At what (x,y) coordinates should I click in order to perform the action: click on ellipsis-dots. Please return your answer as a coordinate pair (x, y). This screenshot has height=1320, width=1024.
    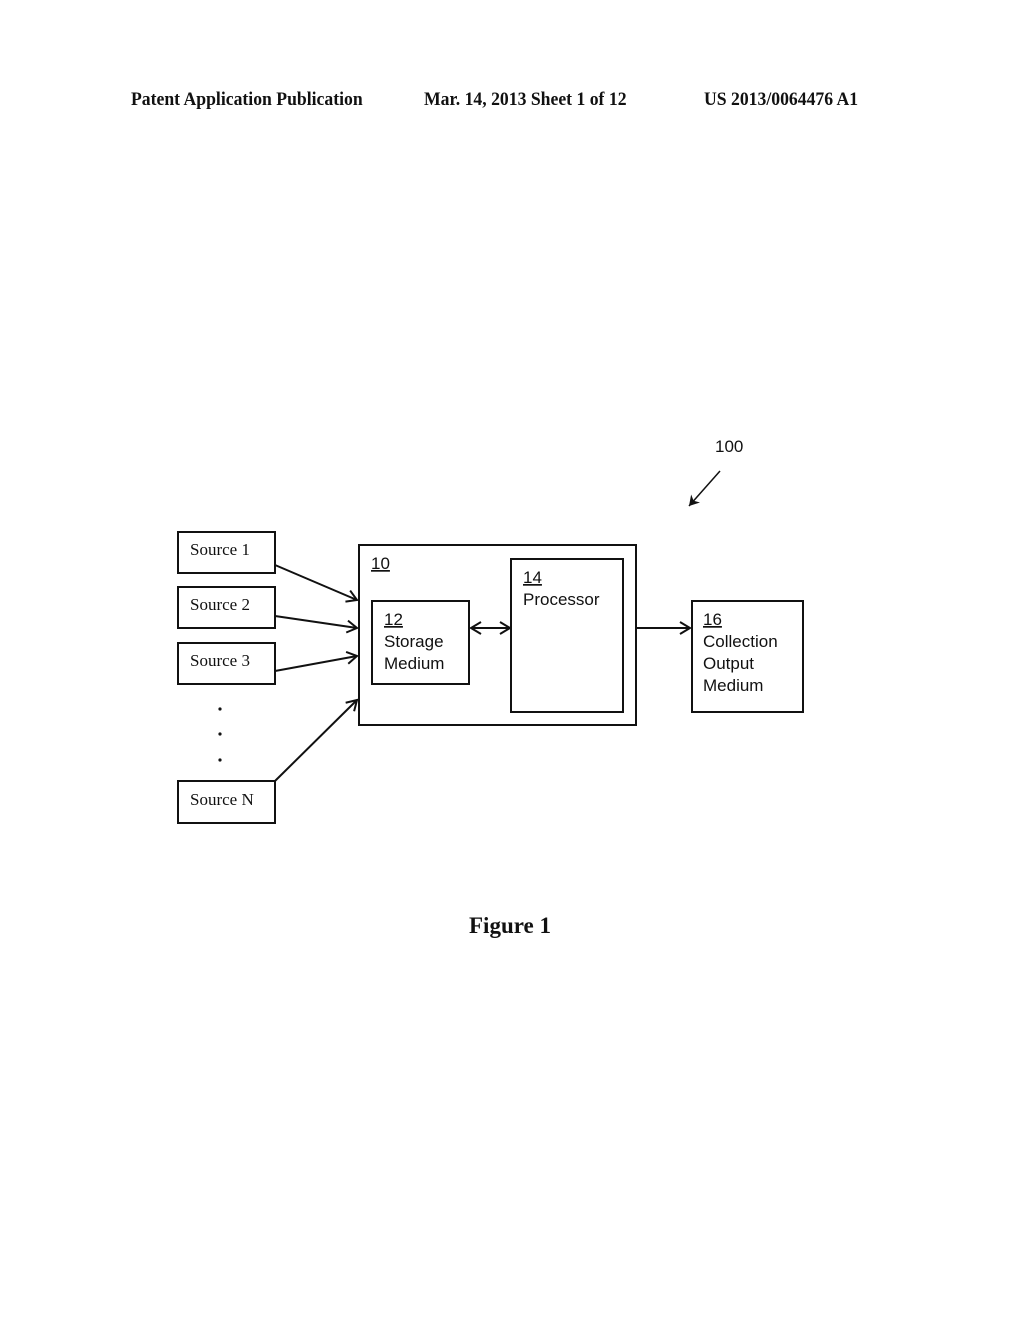
    Looking at the image, I should click on (220, 734).